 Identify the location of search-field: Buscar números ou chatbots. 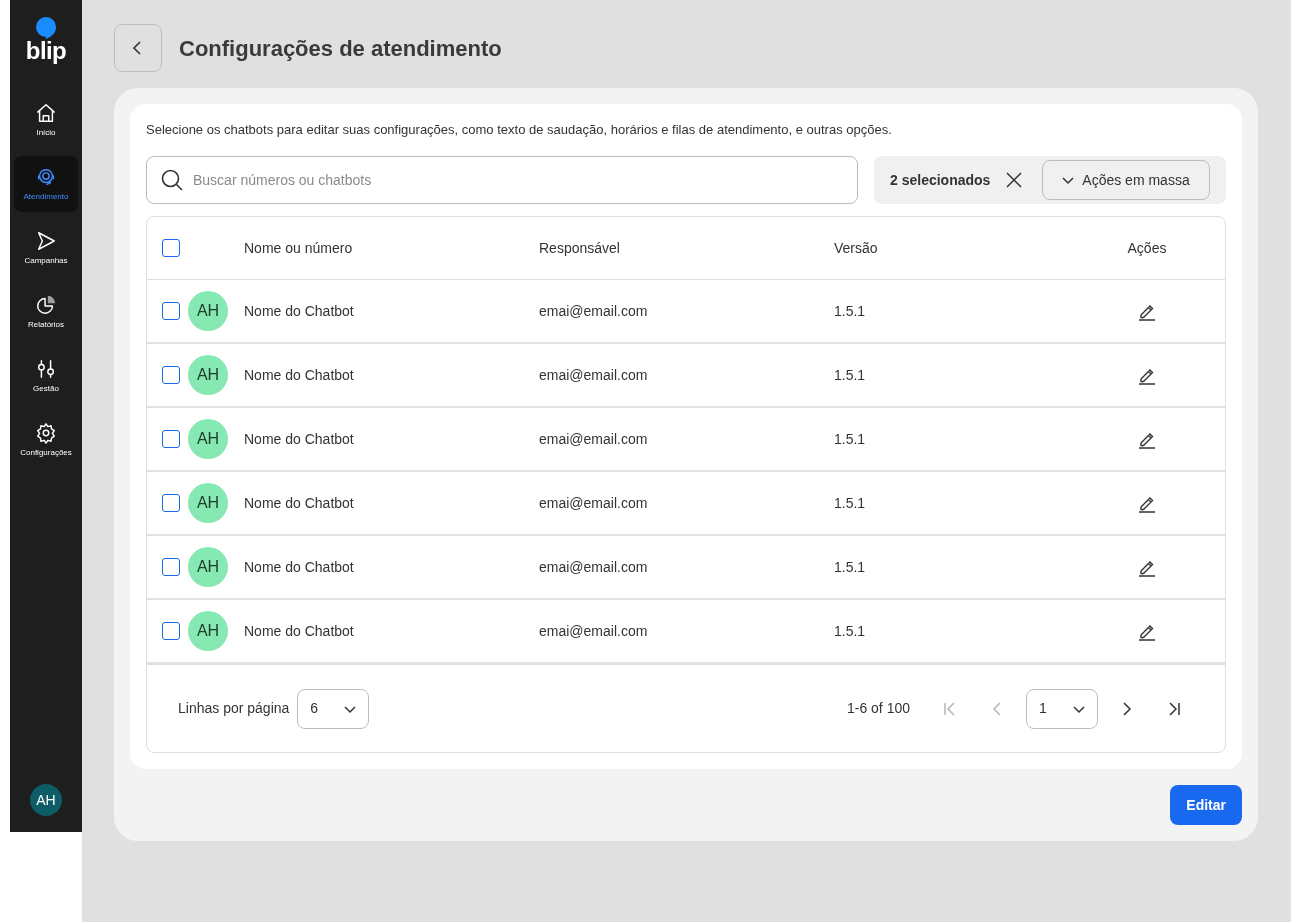
(502, 180).